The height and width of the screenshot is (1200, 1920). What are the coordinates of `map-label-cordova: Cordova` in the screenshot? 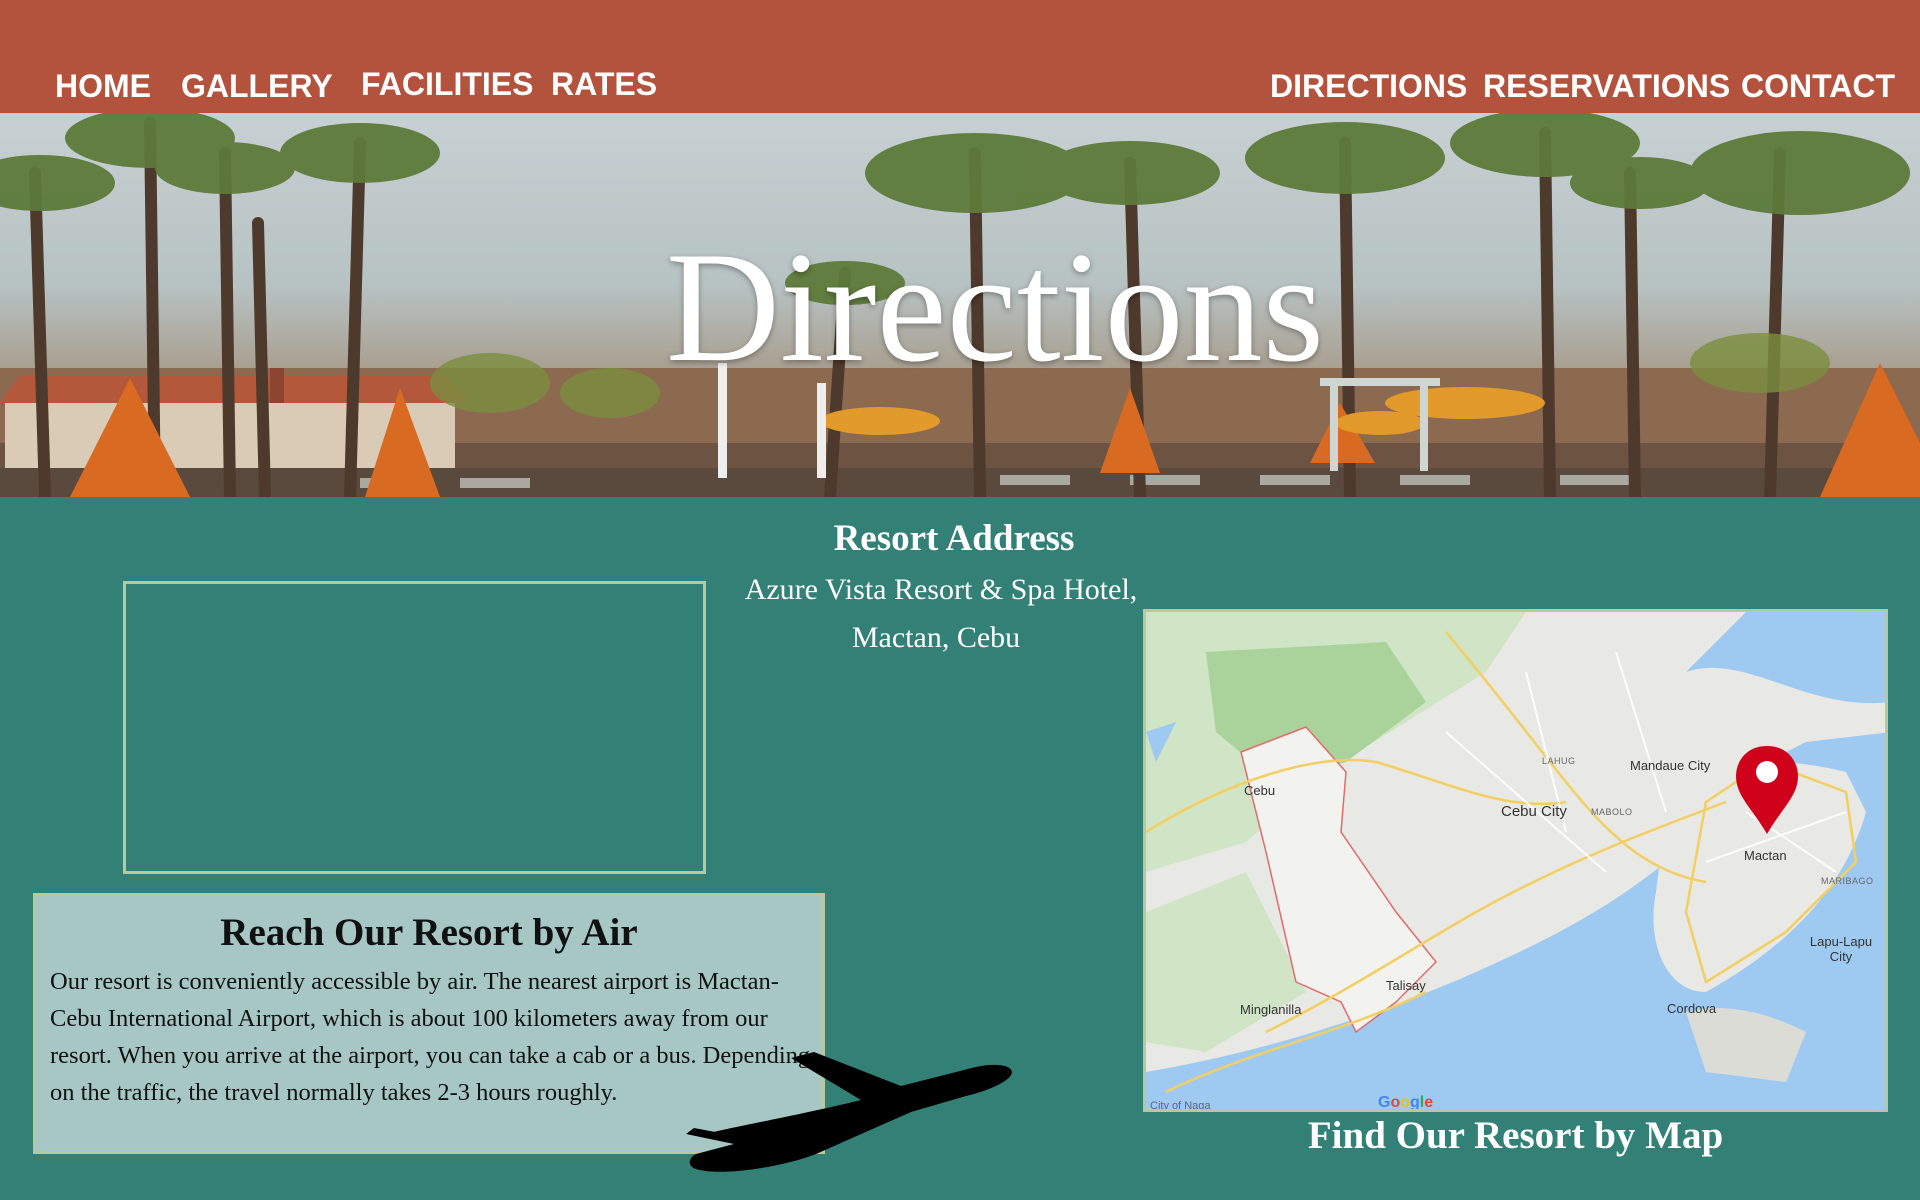 It's located at (1692, 1008).